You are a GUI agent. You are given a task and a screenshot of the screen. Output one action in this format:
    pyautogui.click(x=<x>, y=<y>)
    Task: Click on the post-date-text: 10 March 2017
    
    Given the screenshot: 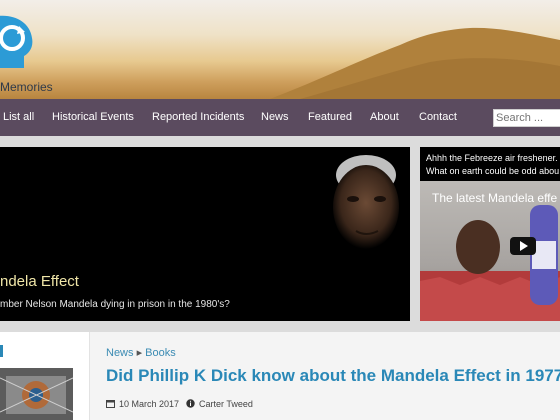 What is the action you would take?
    pyautogui.click(x=149, y=404)
    